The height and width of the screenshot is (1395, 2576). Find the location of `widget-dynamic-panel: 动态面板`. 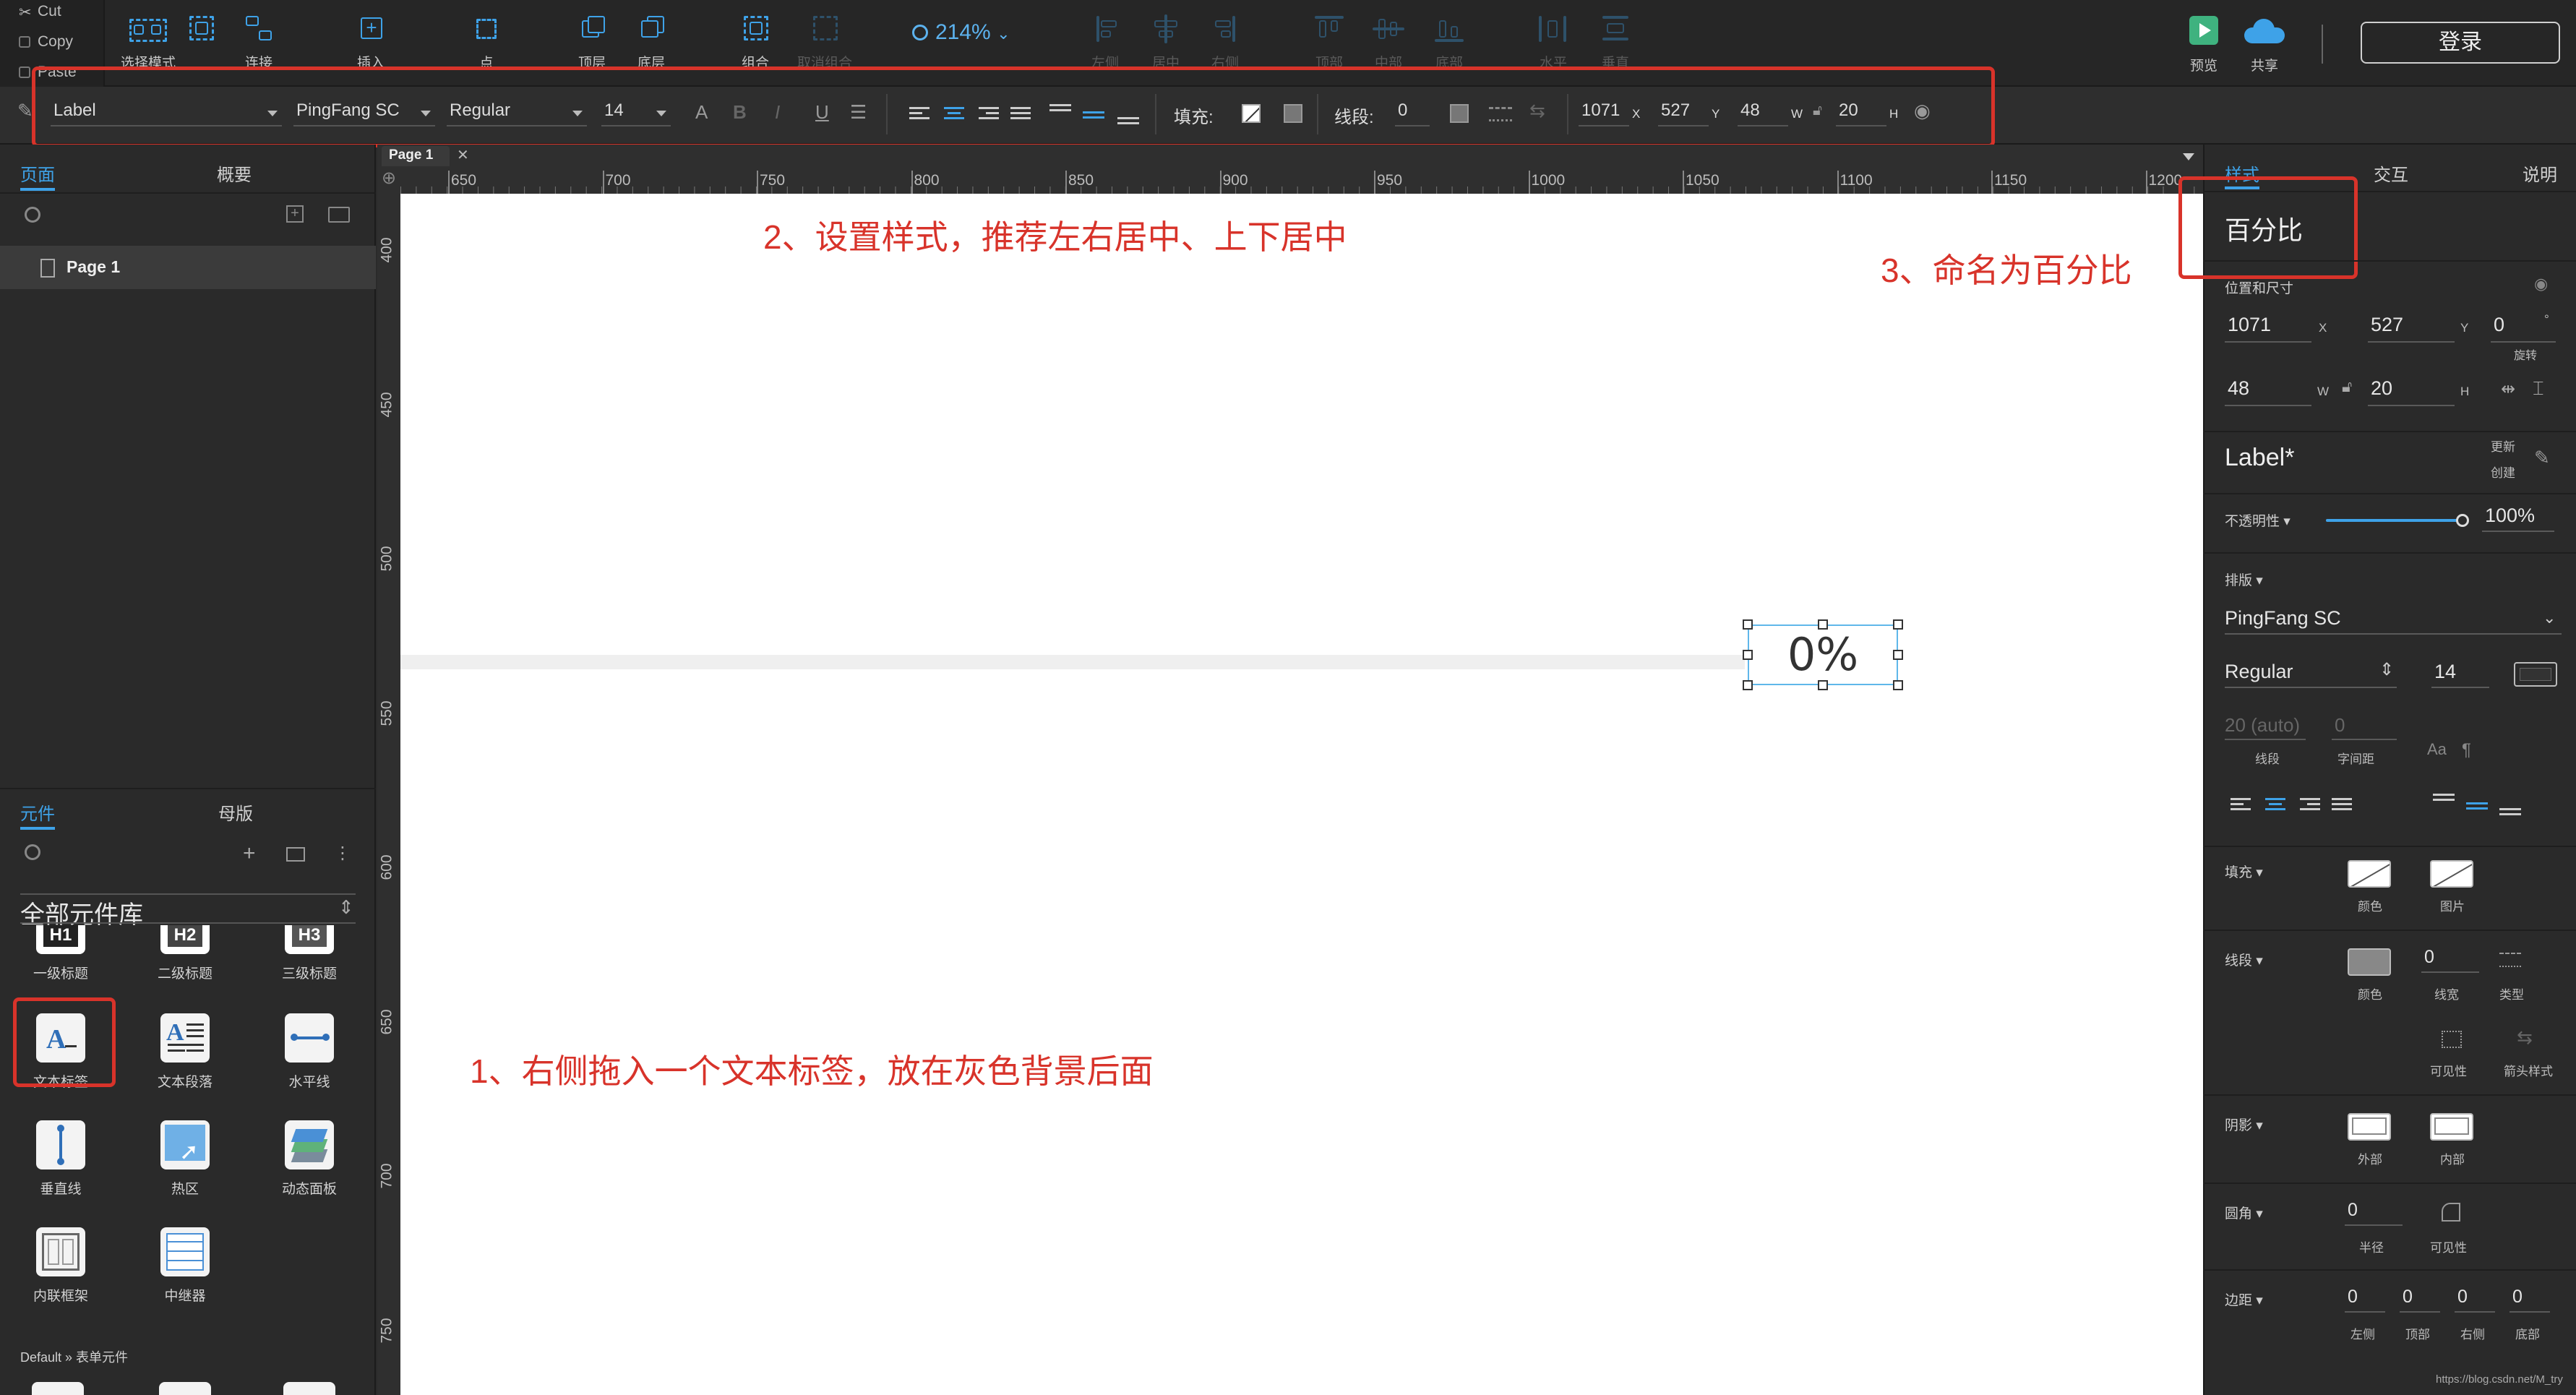

widget-dynamic-panel: 动态面板 is located at coordinates (310, 1159).